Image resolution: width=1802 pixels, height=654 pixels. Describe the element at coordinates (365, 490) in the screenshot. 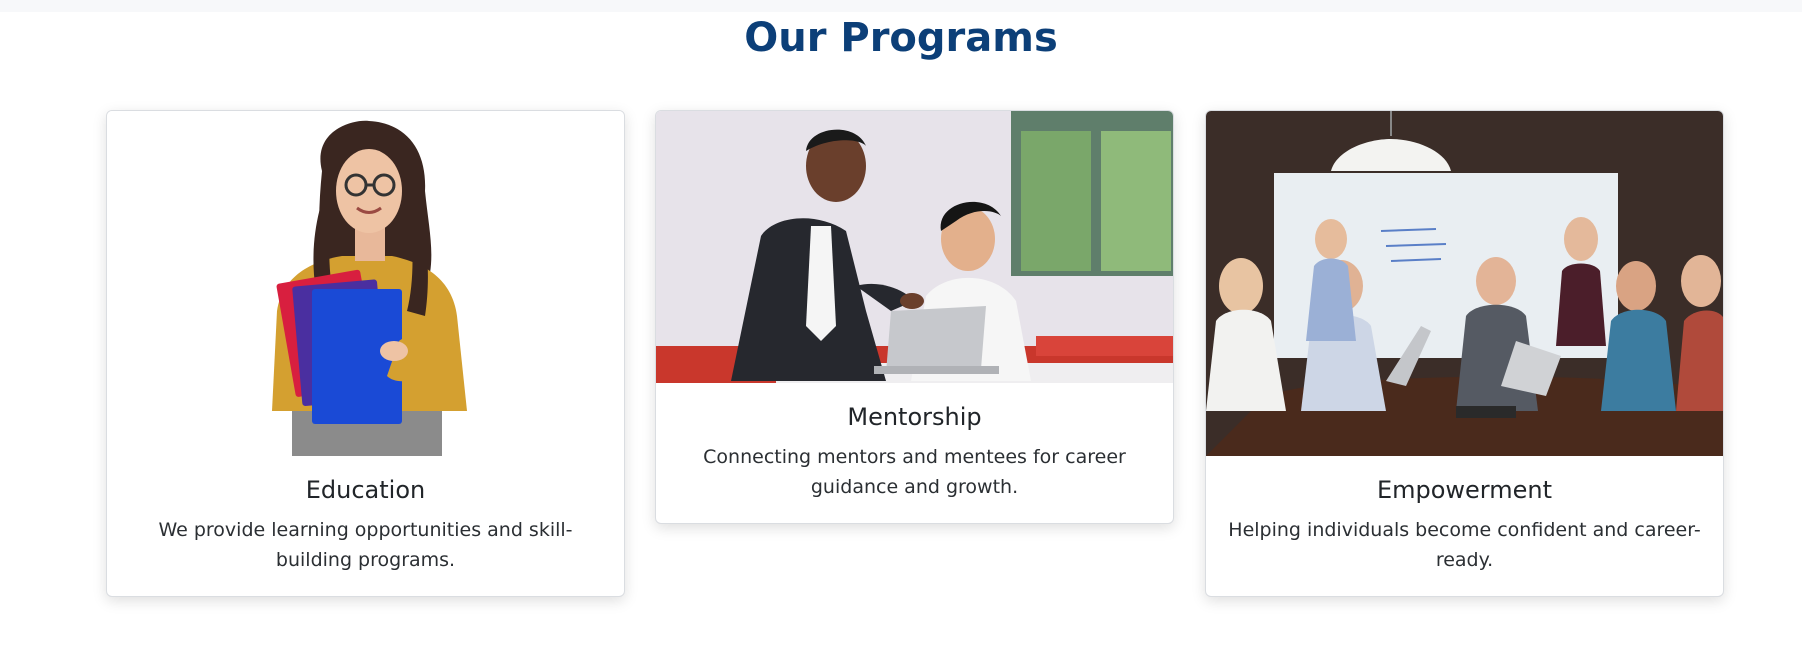

I see `education-title: Education` at that location.